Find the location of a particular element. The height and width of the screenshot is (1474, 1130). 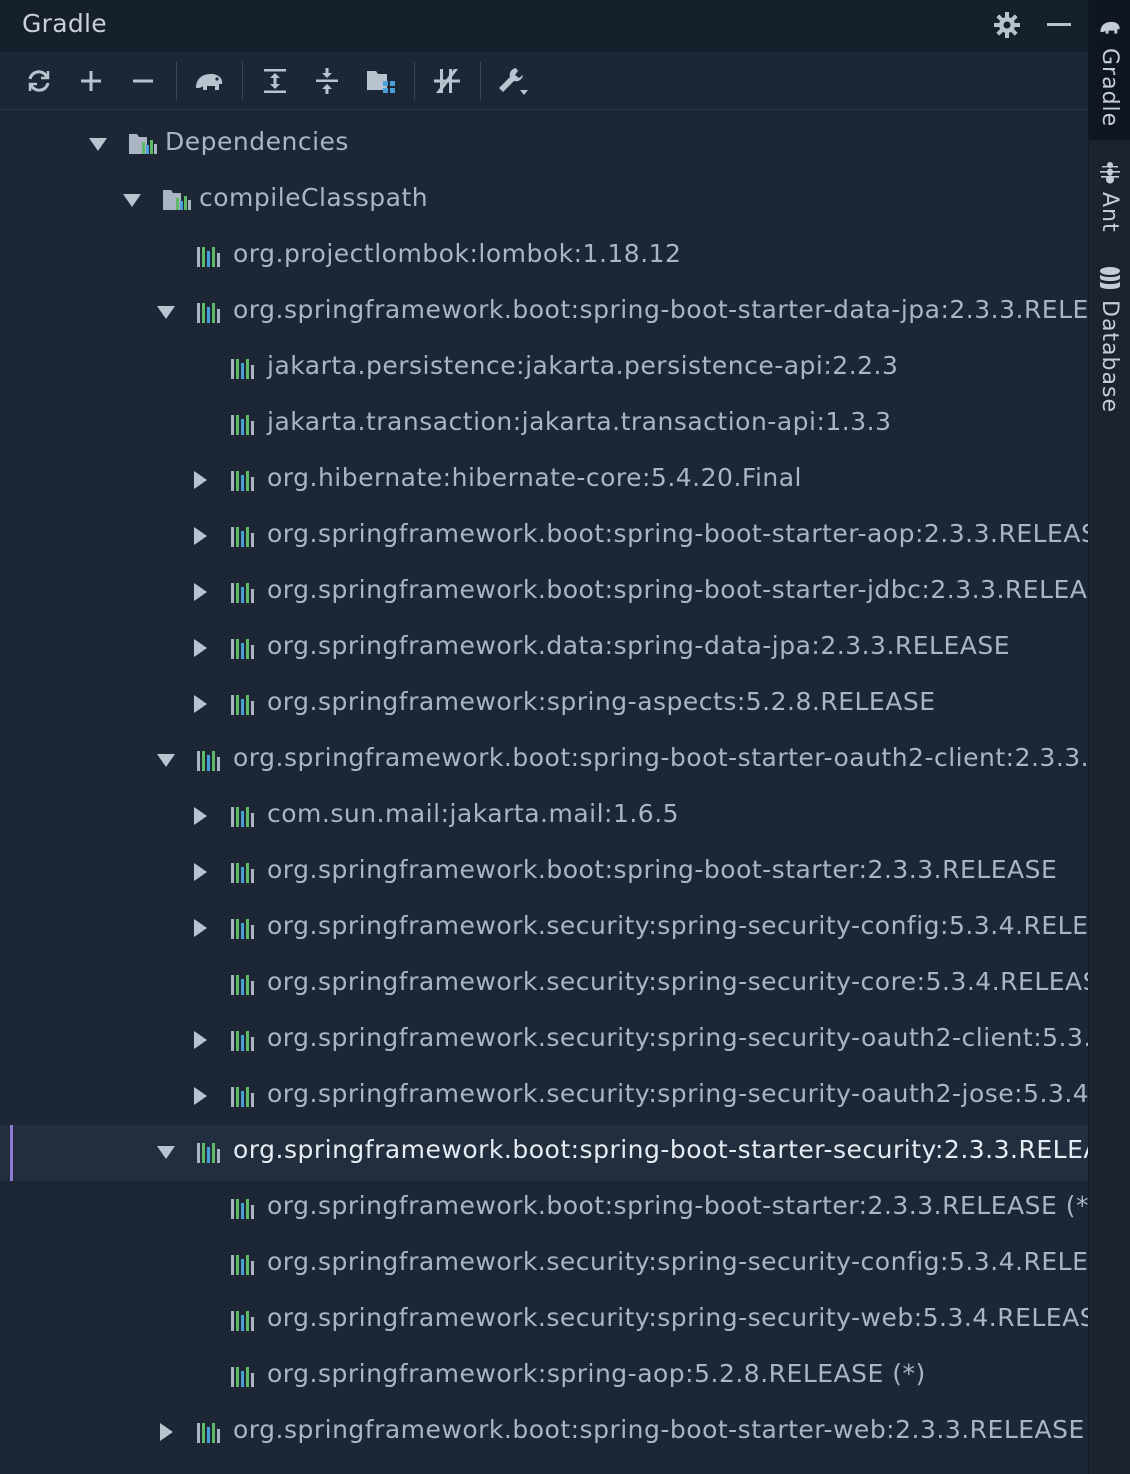

settings-gear-icon is located at coordinates (1007, 25).